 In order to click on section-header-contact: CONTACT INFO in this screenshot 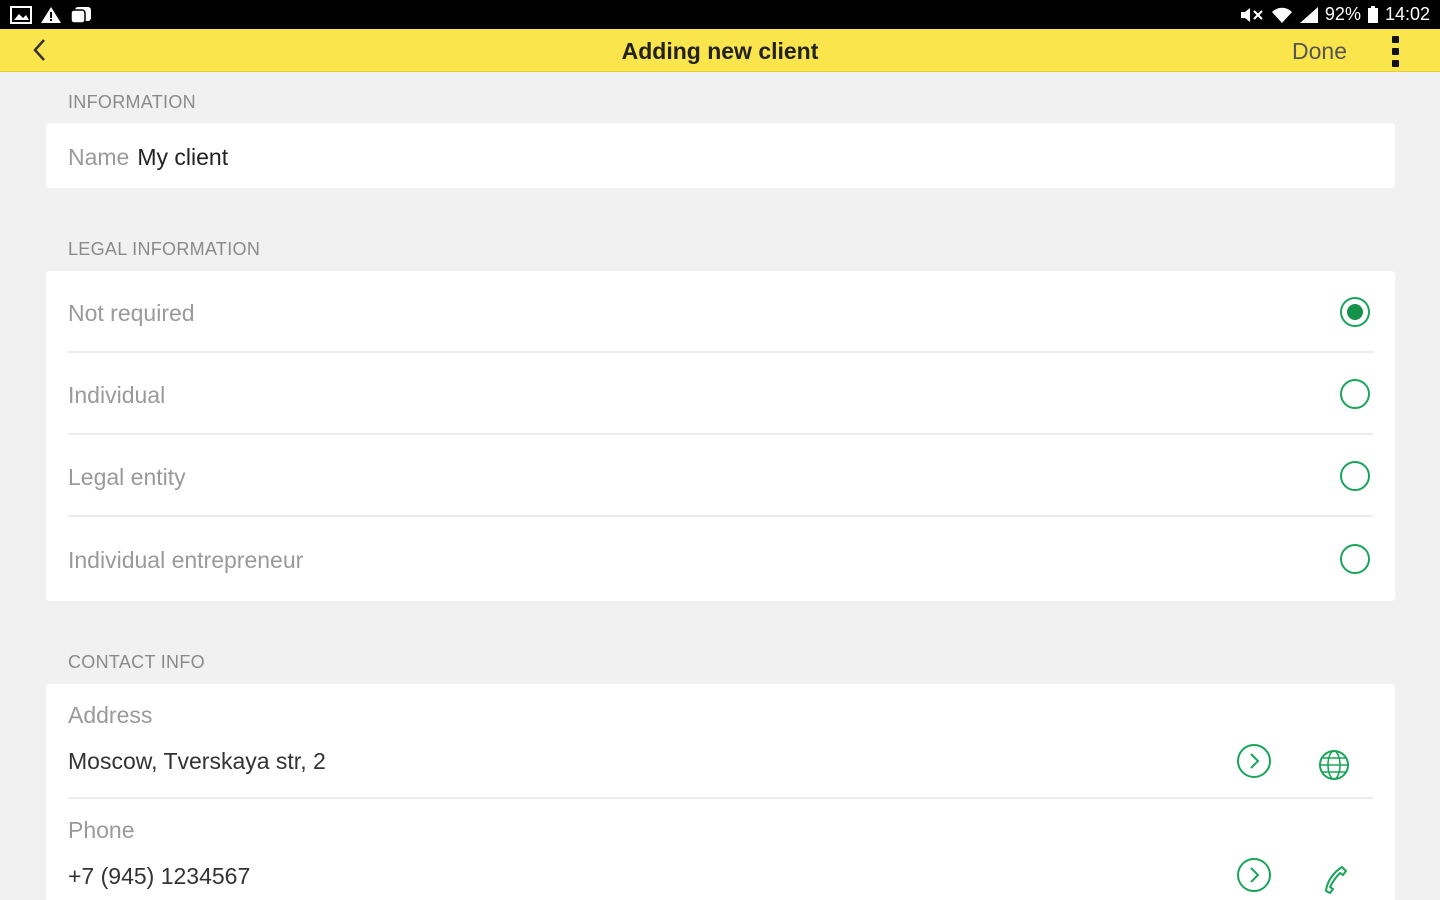, I will do `click(136, 662)`.